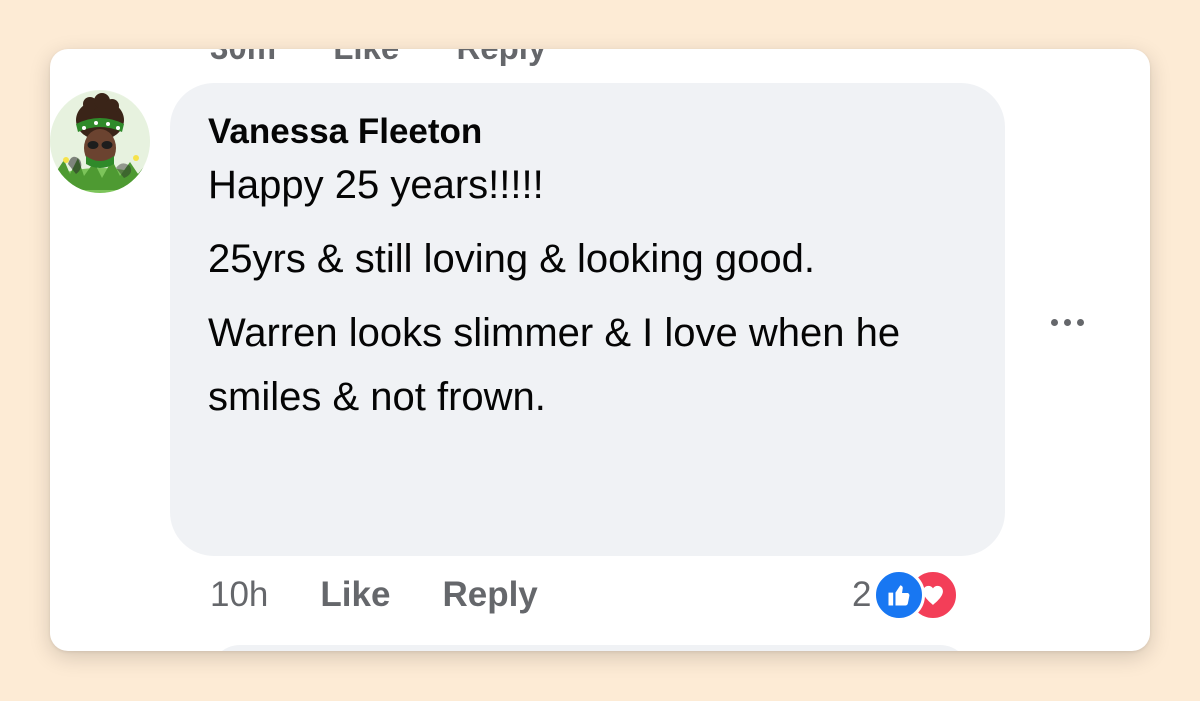 This screenshot has height=701, width=1200. I want to click on more-options-button, so click(1067, 322).